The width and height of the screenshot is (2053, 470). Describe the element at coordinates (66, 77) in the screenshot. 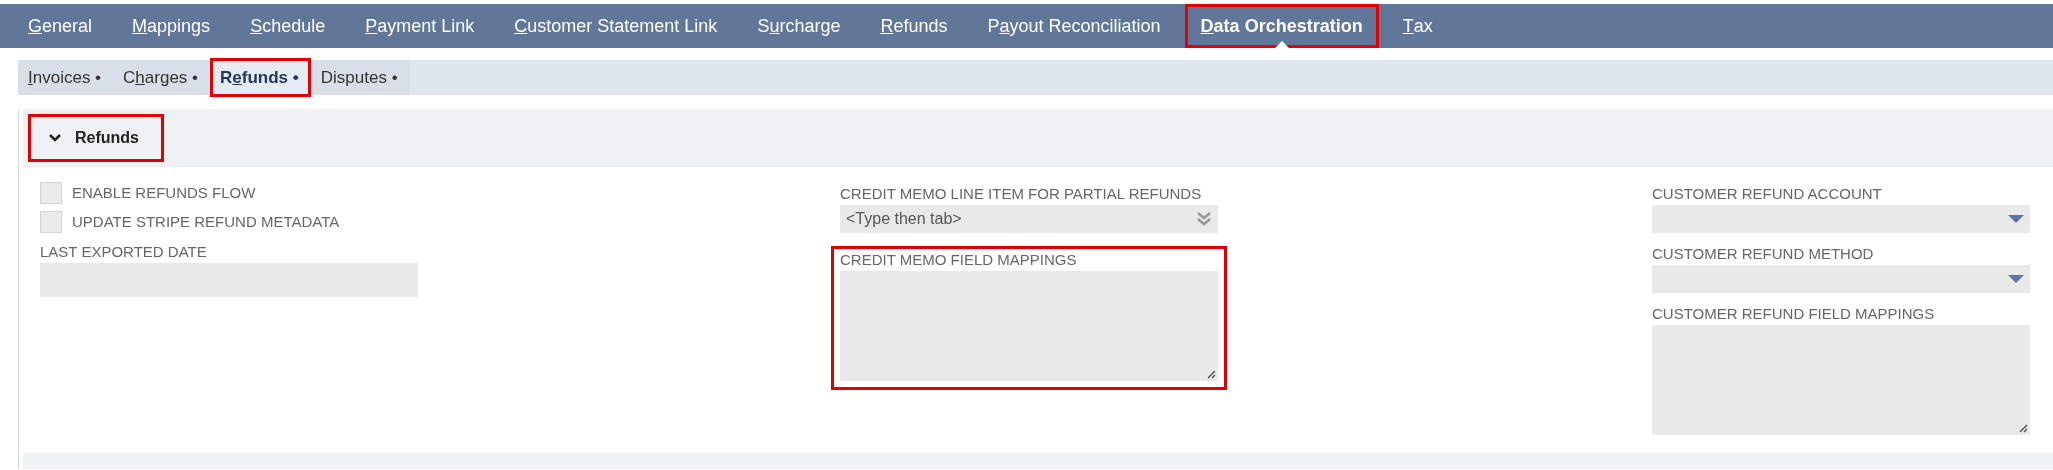

I see `sub-tab: Invoices •` at that location.